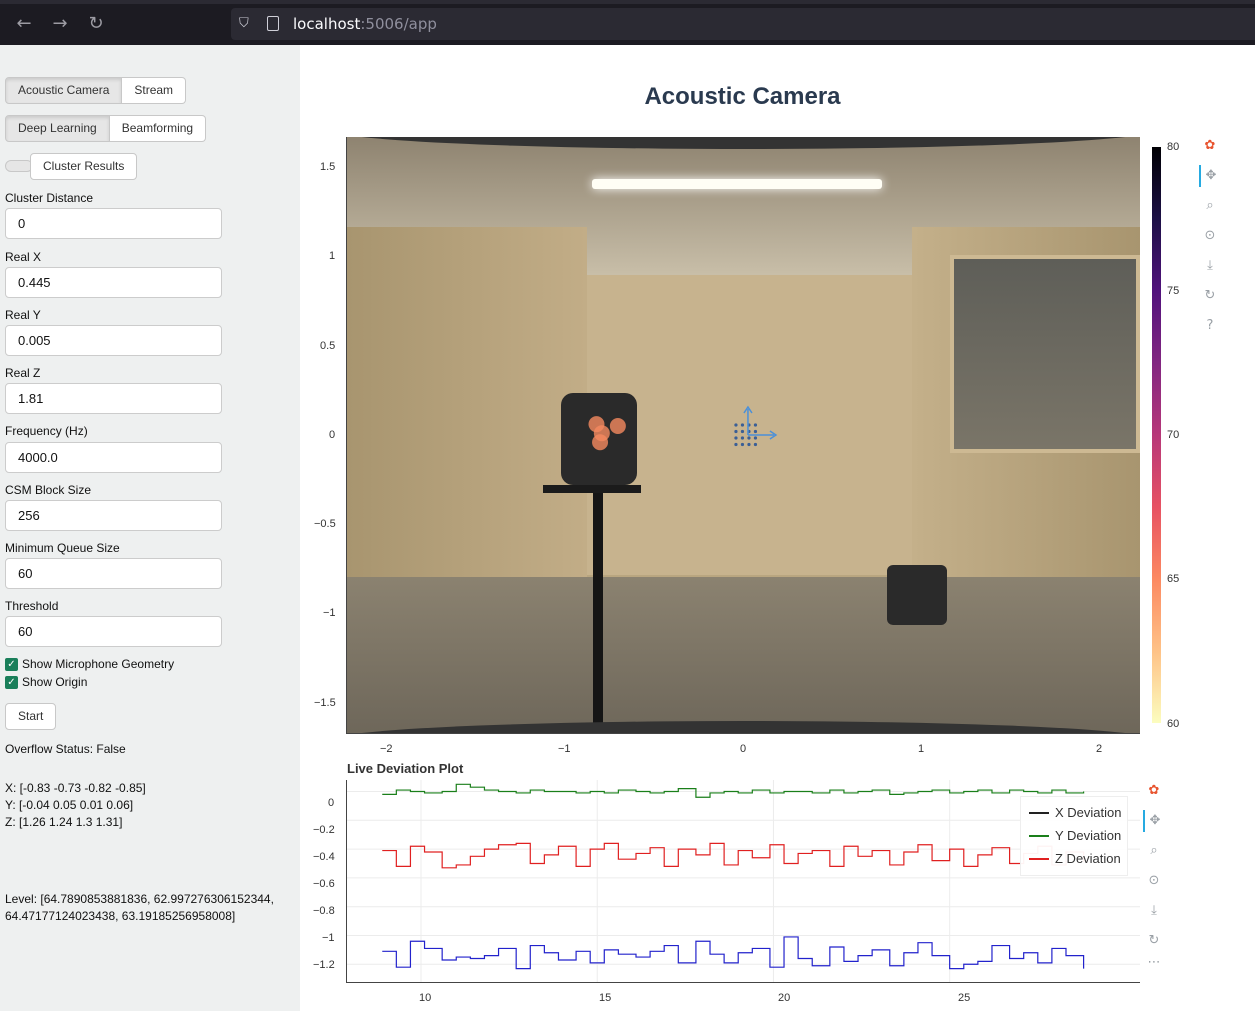  What do you see at coordinates (332, 435) in the screenshot?
I see `camera-y-tick: 0` at bounding box center [332, 435].